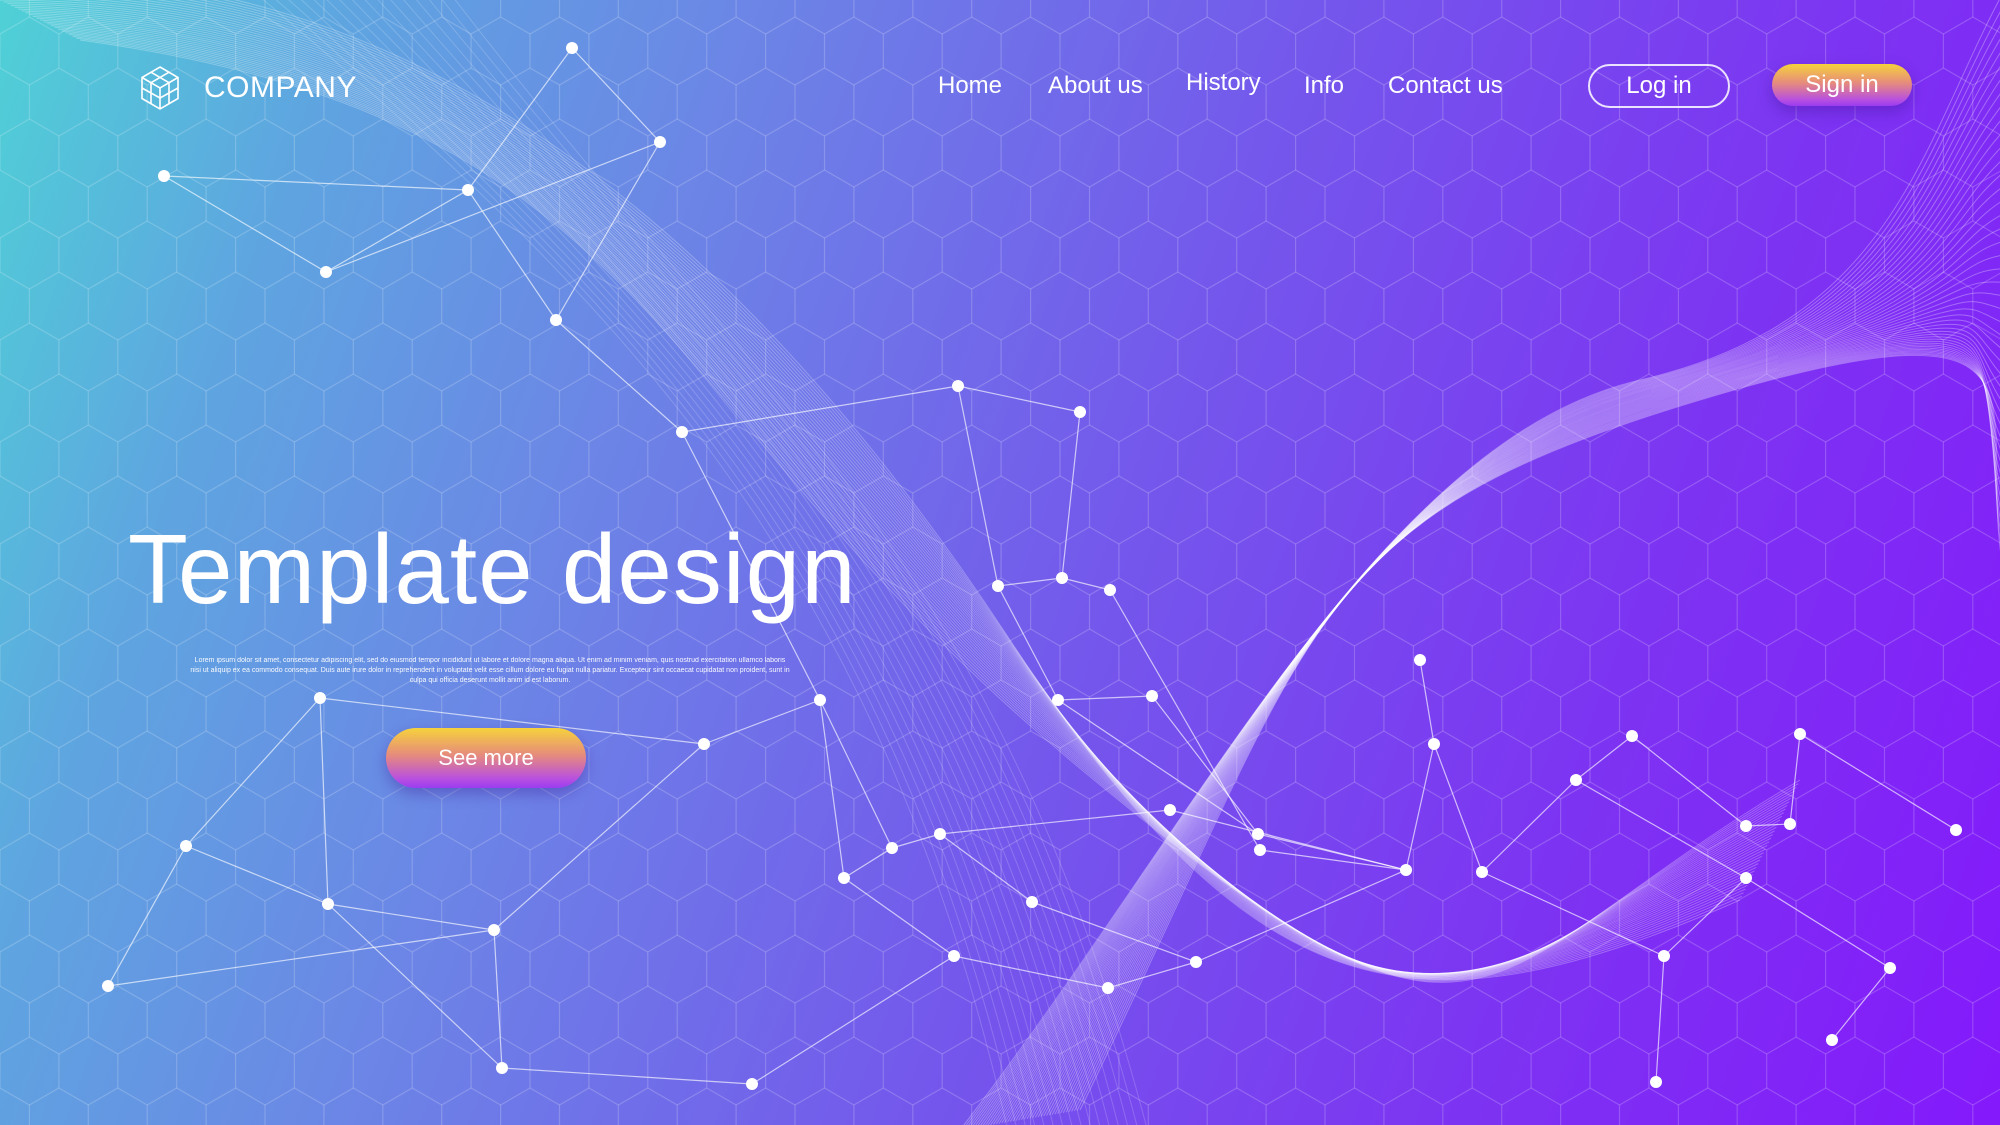 This screenshot has height=1125, width=2000. What do you see at coordinates (1445, 86) in the screenshot?
I see `nav-item-contact-us: Contact us` at bounding box center [1445, 86].